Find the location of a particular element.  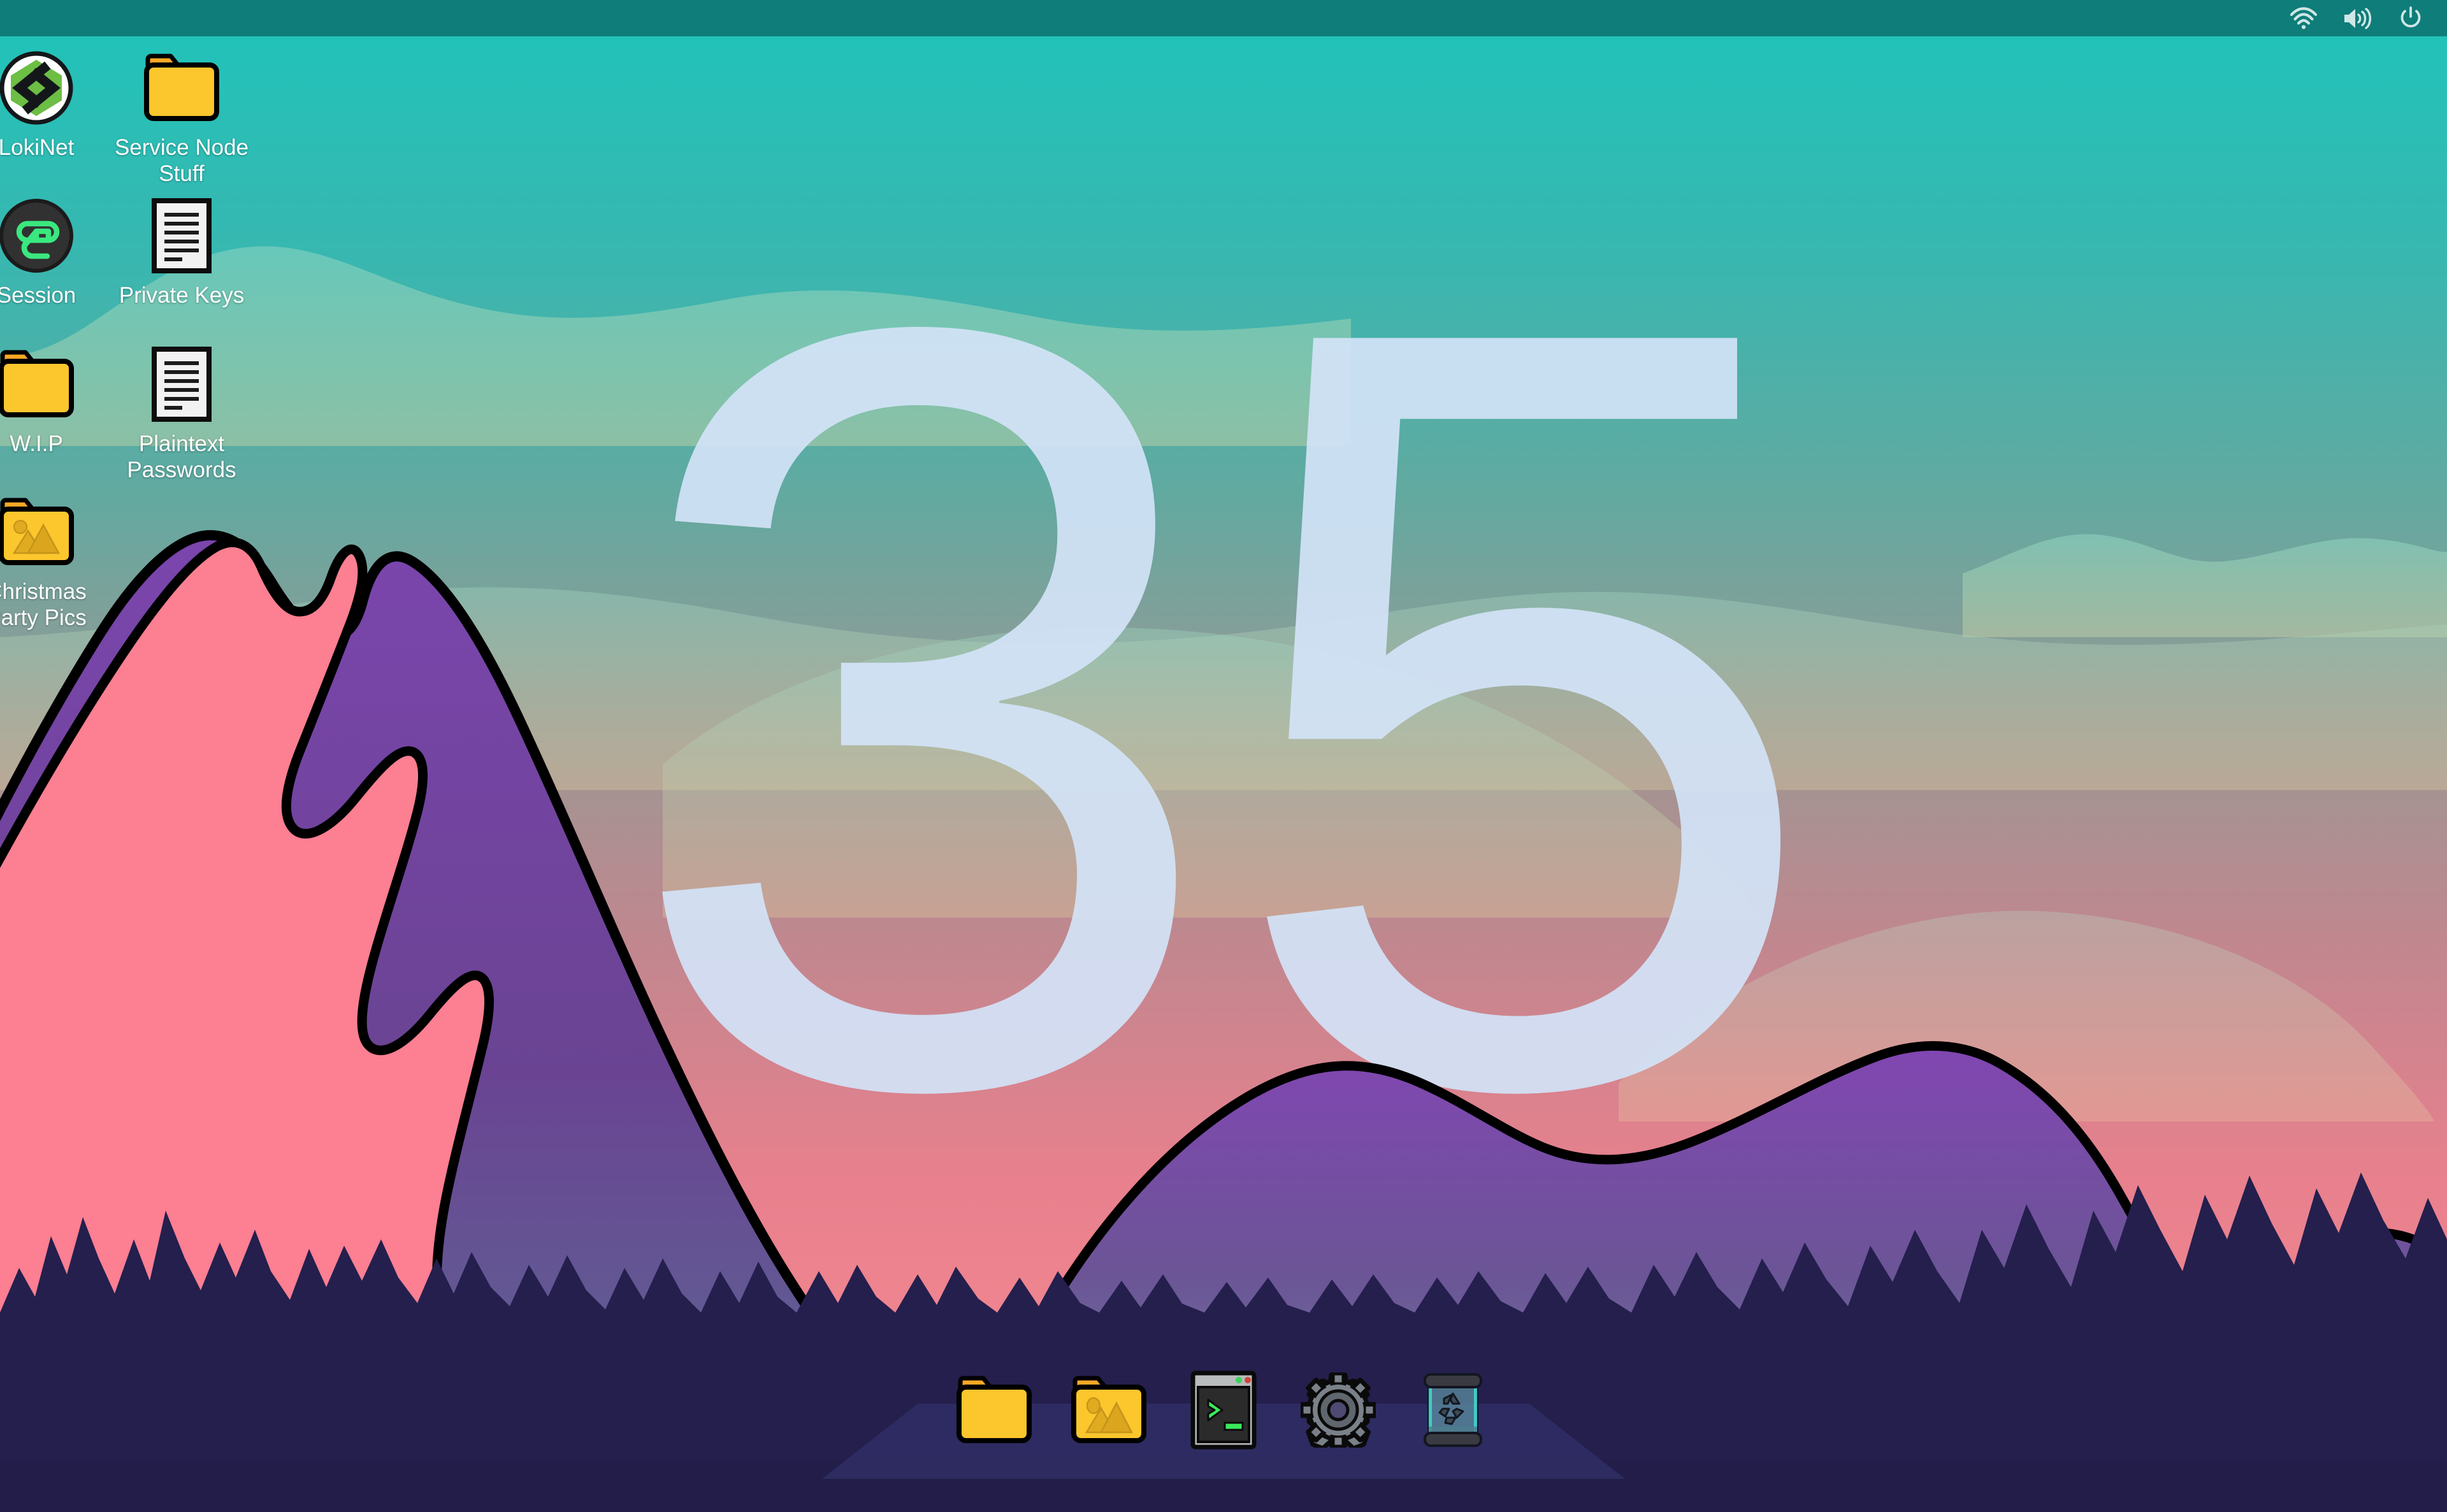

lokinet-icon is located at coordinates (39, 88).